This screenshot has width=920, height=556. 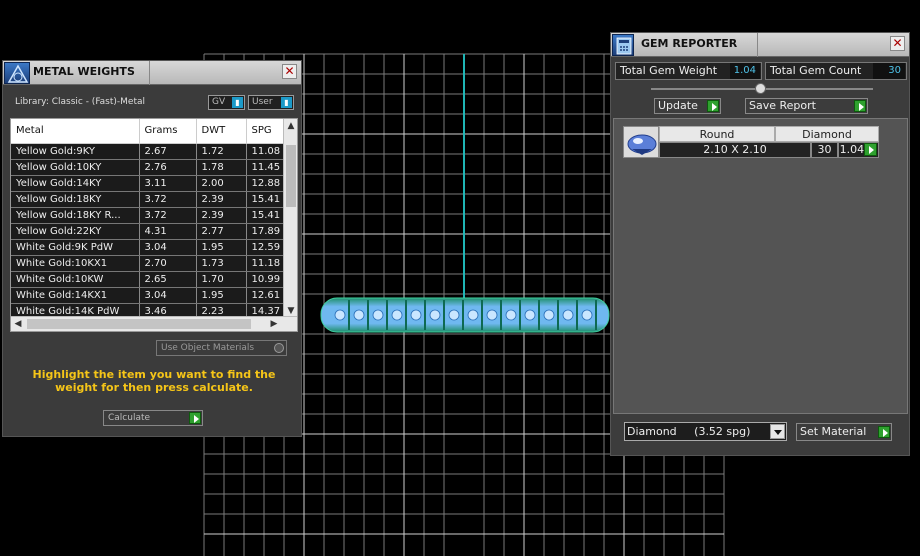 What do you see at coordinates (290, 126) in the screenshot?
I see `scroll-up-icon: ▲` at bounding box center [290, 126].